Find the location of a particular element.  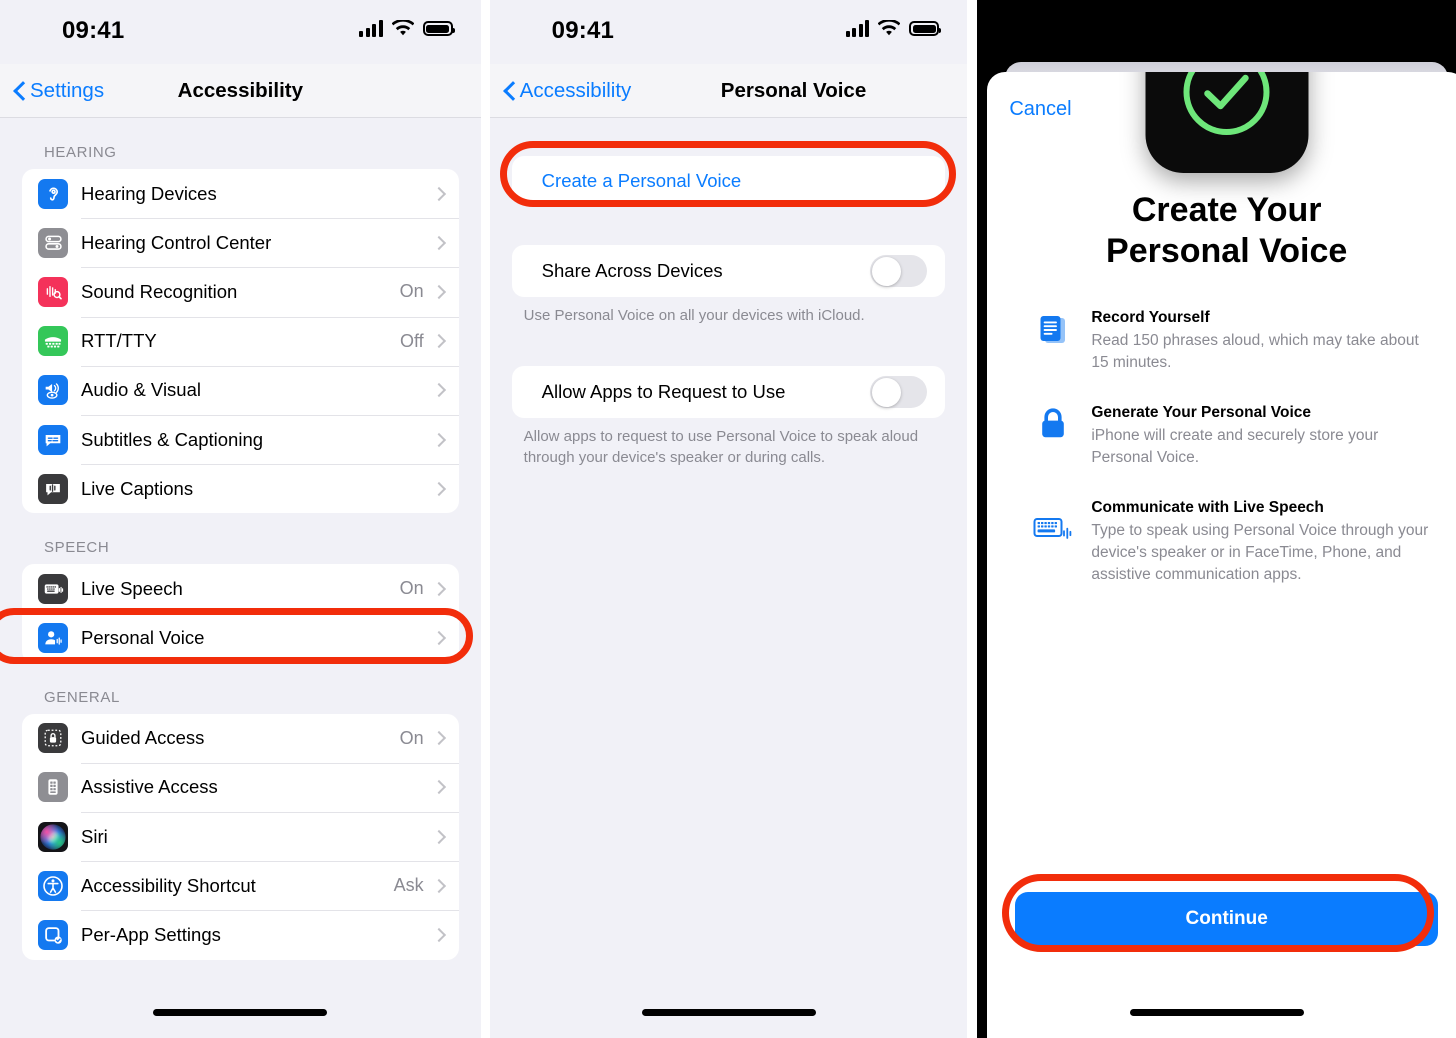

row-per-app-settings: Per-App Settings is located at coordinates (240, 934).